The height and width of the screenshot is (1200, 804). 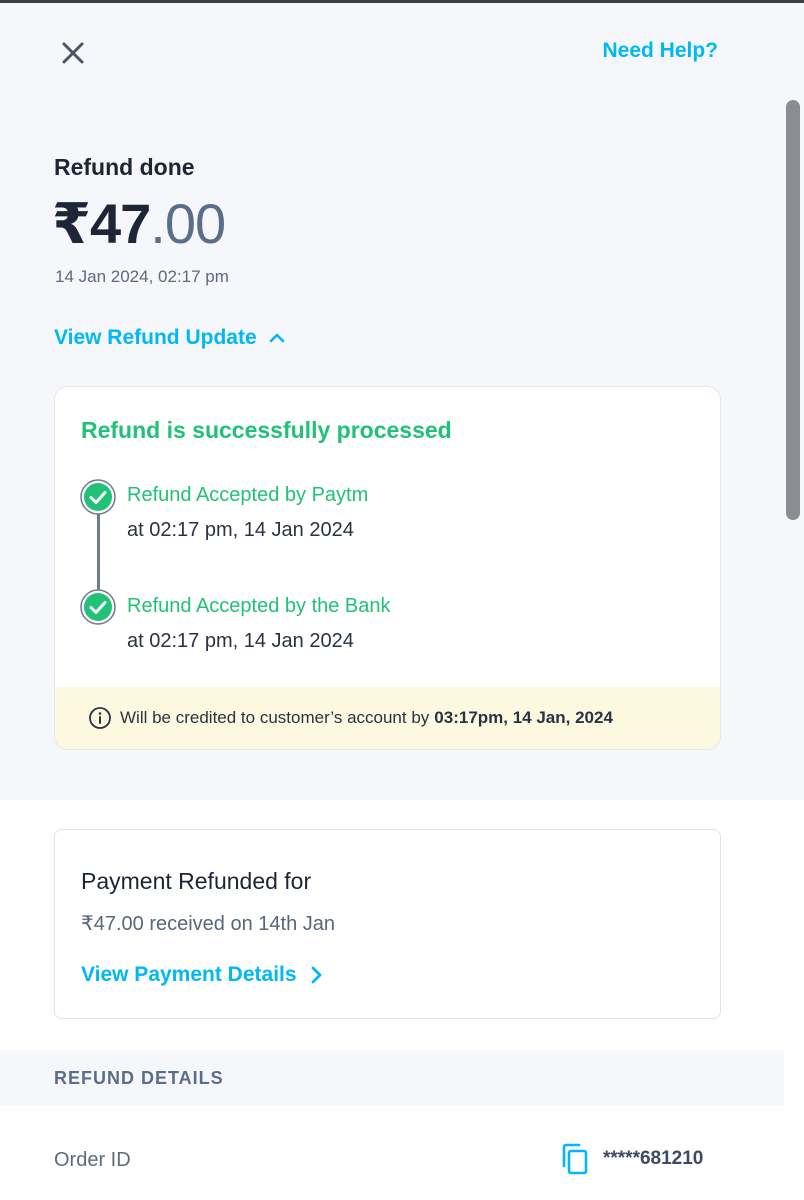 What do you see at coordinates (793, 310) in the screenshot?
I see `scrollbar-thumb` at bounding box center [793, 310].